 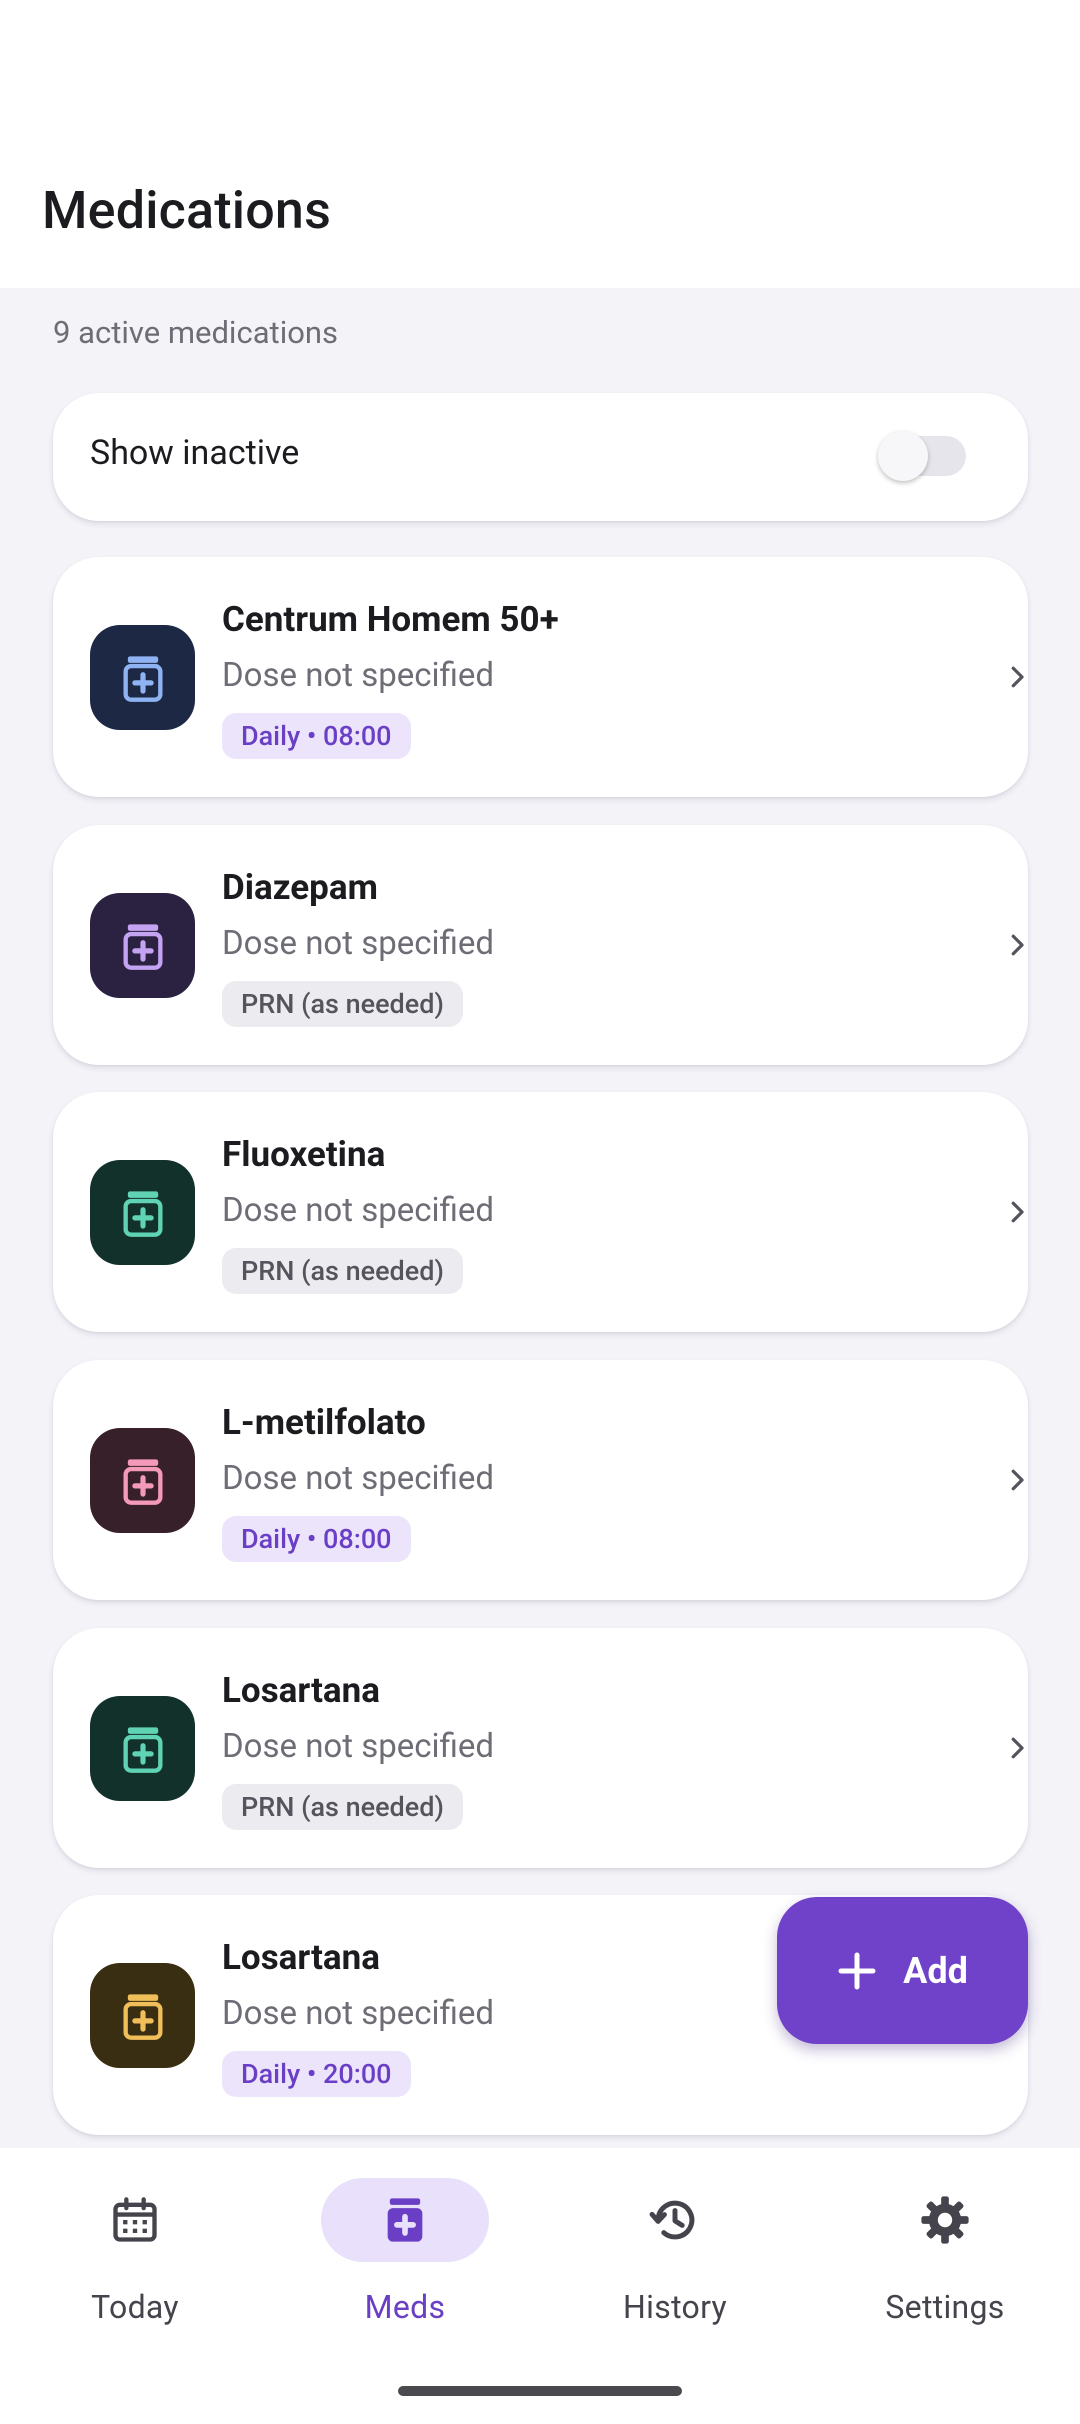 I want to click on nav-item-history: History, so click(x=675, y=2253).